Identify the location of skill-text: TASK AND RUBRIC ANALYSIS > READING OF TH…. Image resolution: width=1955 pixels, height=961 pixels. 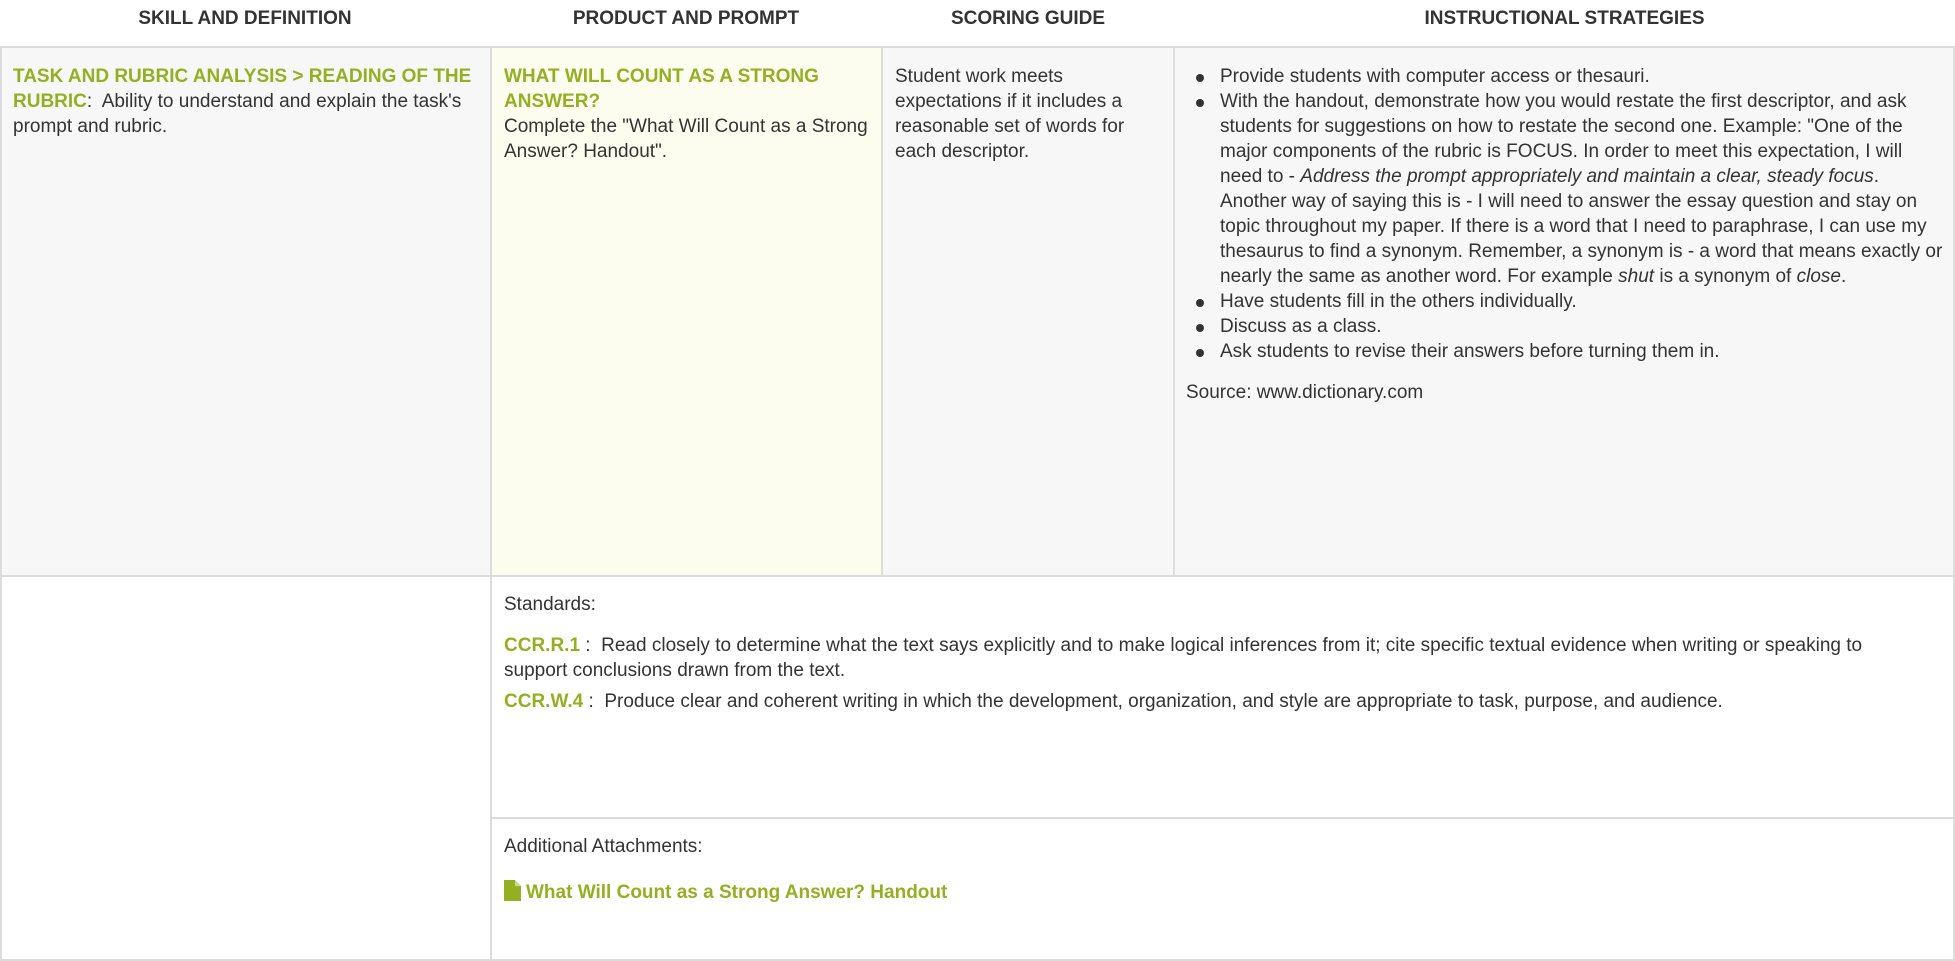
(246, 101).